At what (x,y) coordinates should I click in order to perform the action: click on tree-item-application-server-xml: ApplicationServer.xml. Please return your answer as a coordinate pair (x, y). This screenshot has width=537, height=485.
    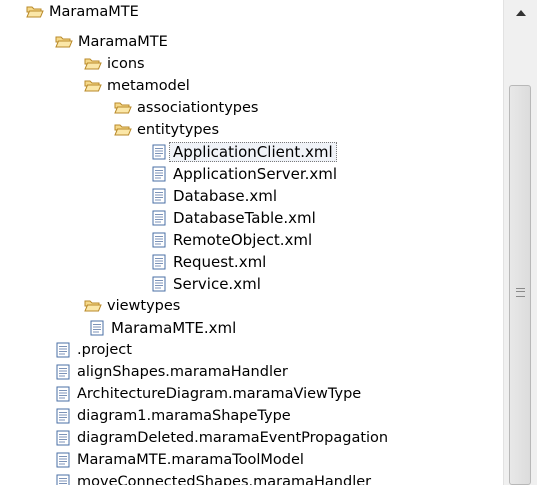
    Looking at the image, I should click on (243, 174).